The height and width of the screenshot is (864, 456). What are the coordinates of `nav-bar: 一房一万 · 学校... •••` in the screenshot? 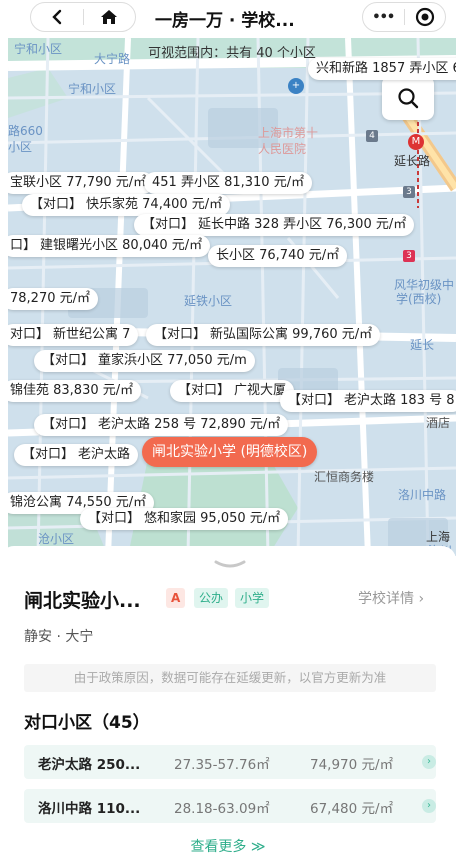 It's located at (228, 19).